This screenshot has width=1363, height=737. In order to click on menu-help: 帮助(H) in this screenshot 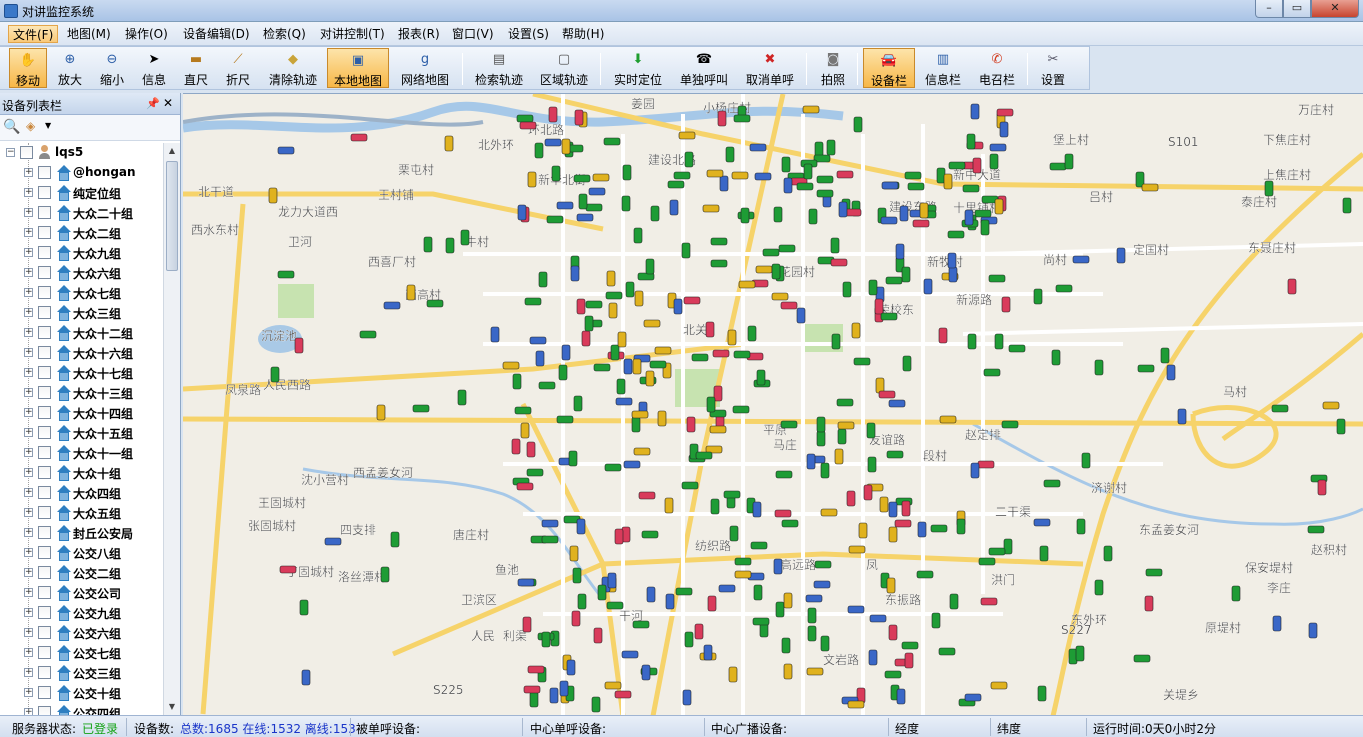, I will do `click(583, 34)`.